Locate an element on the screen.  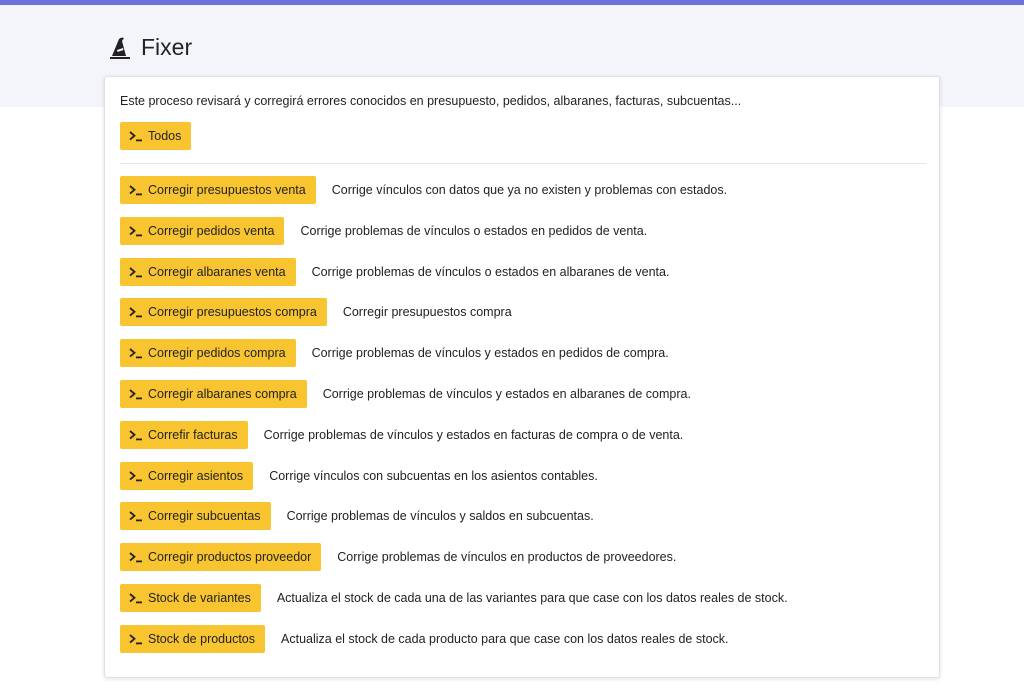
action-button-label: Corregir albaranes venta is located at coordinates (217, 272).